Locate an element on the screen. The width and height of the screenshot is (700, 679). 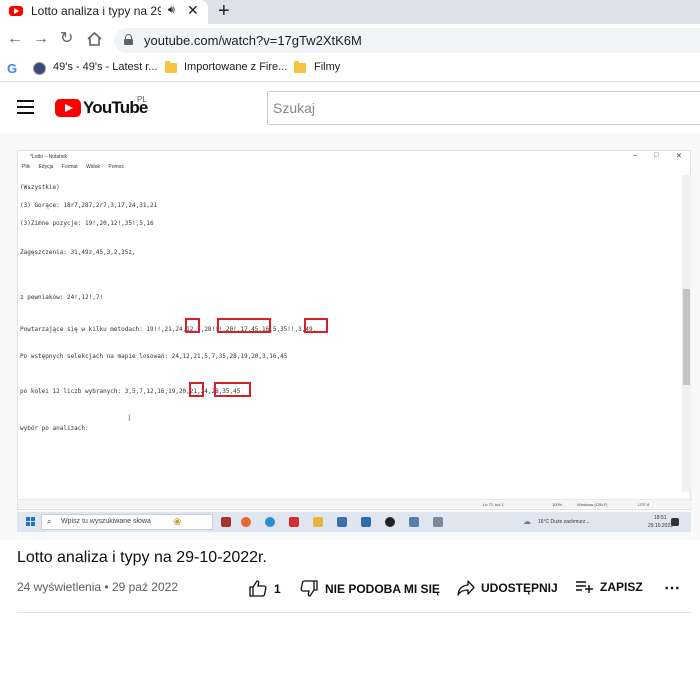
search-box is located at coordinates (483, 108).